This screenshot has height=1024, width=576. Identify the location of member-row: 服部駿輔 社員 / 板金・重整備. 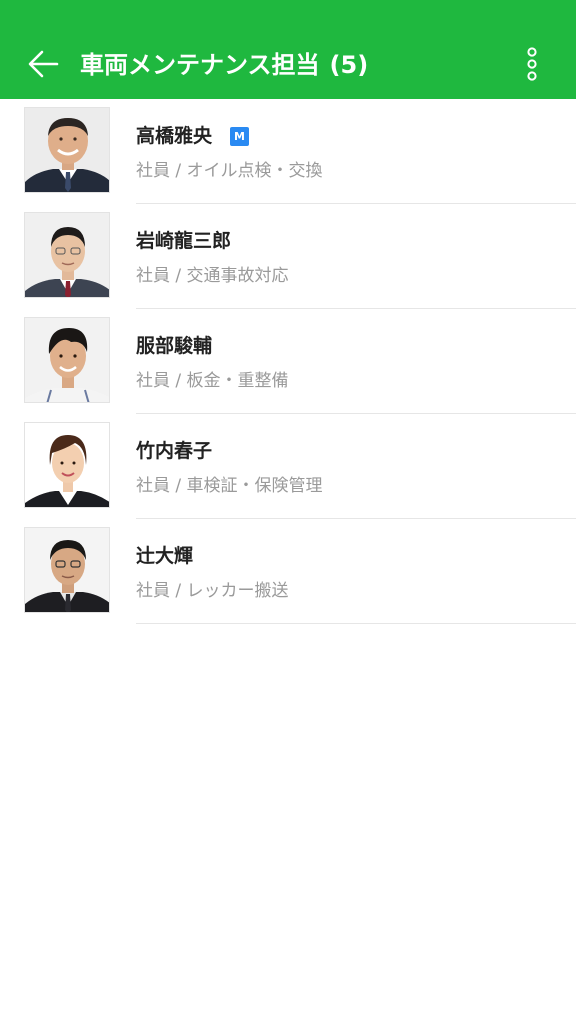
(288, 361).